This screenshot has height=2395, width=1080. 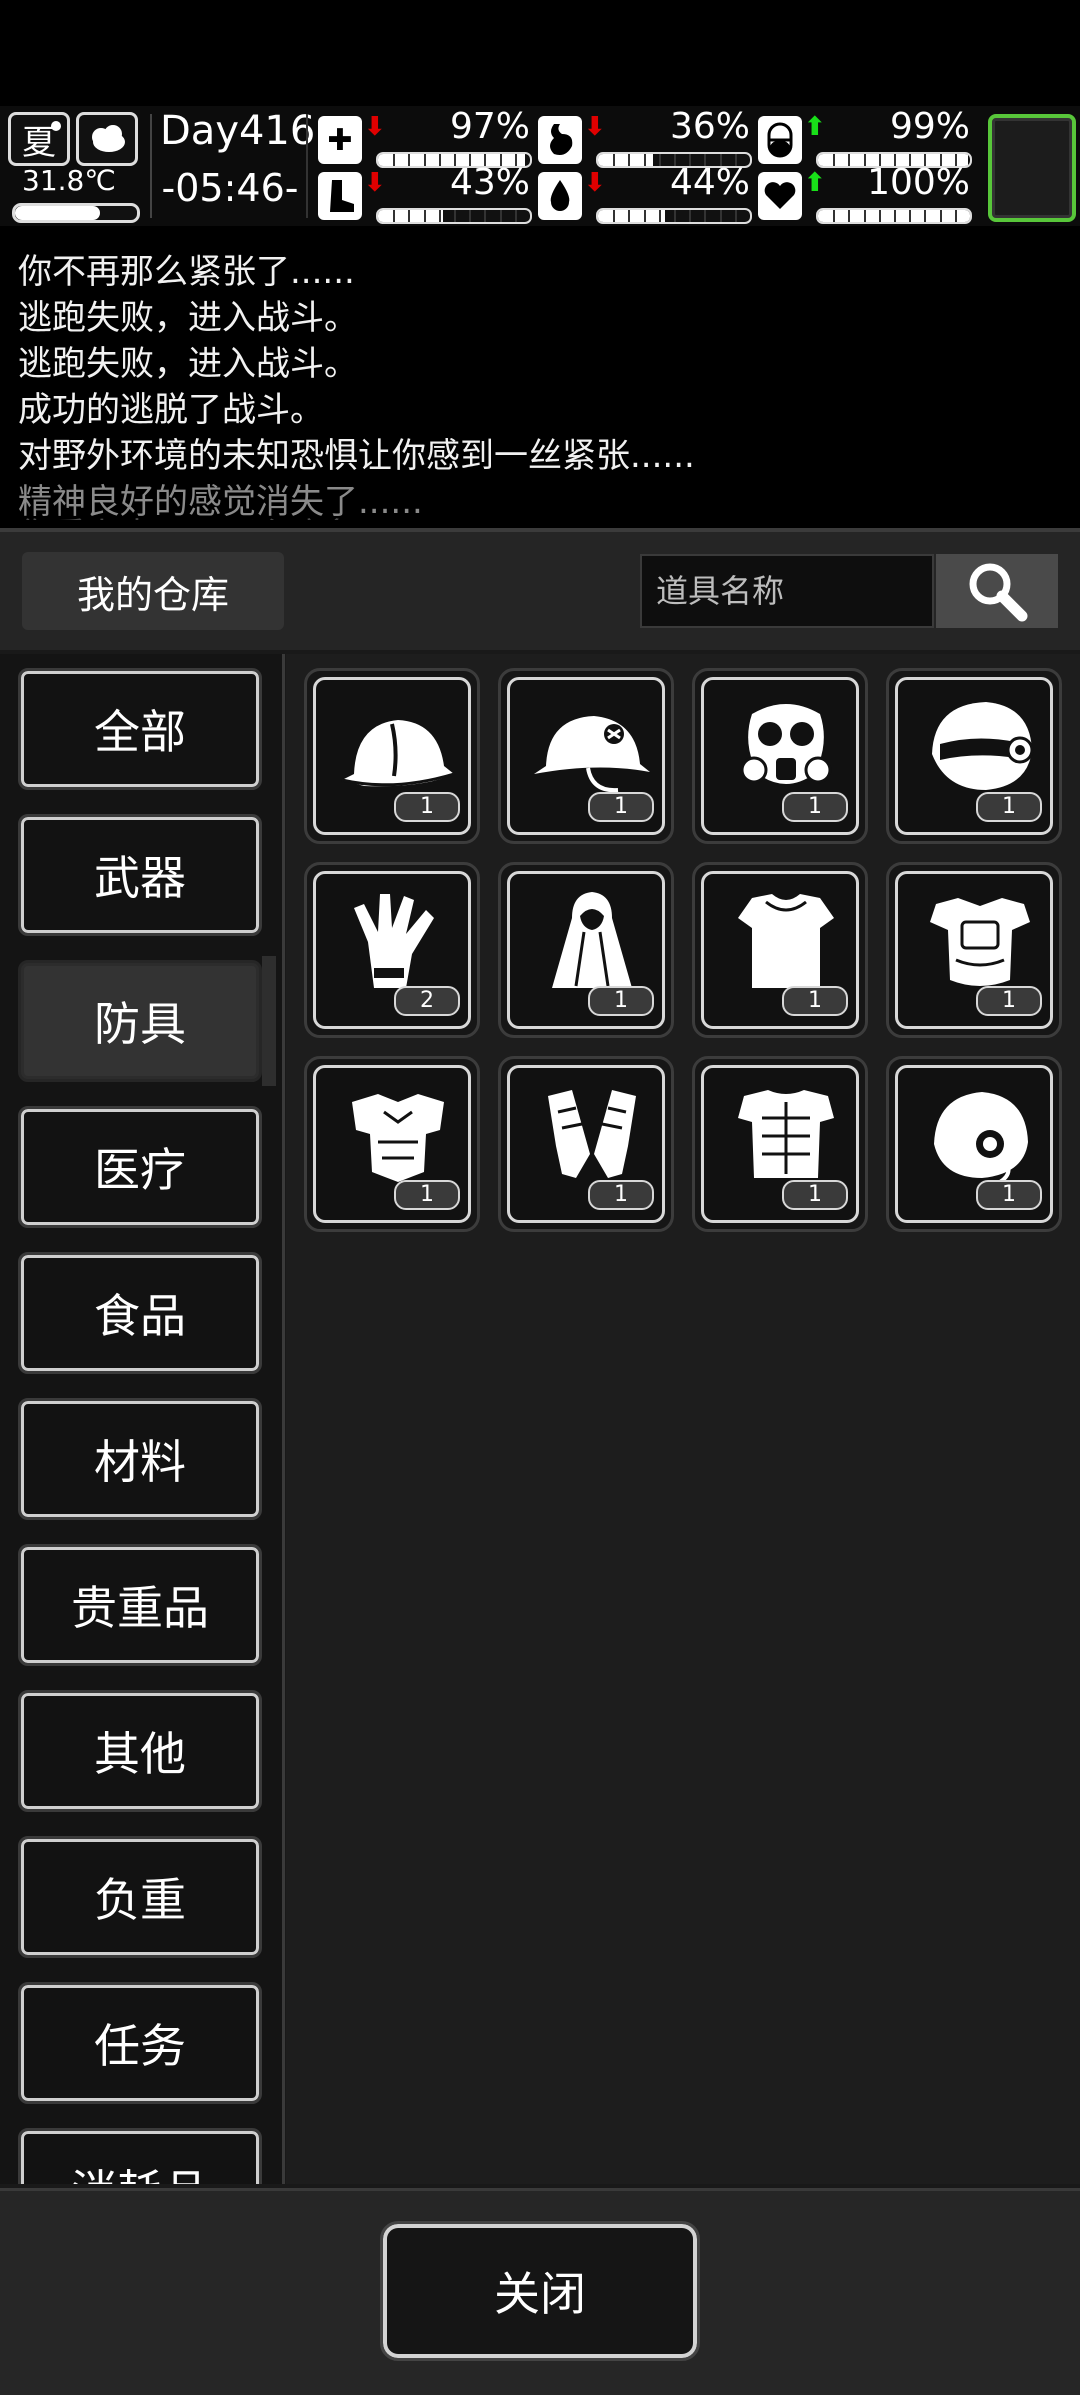 What do you see at coordinates (398, 753) in the screenshot?
I see `hard-hat-icon` at bounding box center [398, 753].